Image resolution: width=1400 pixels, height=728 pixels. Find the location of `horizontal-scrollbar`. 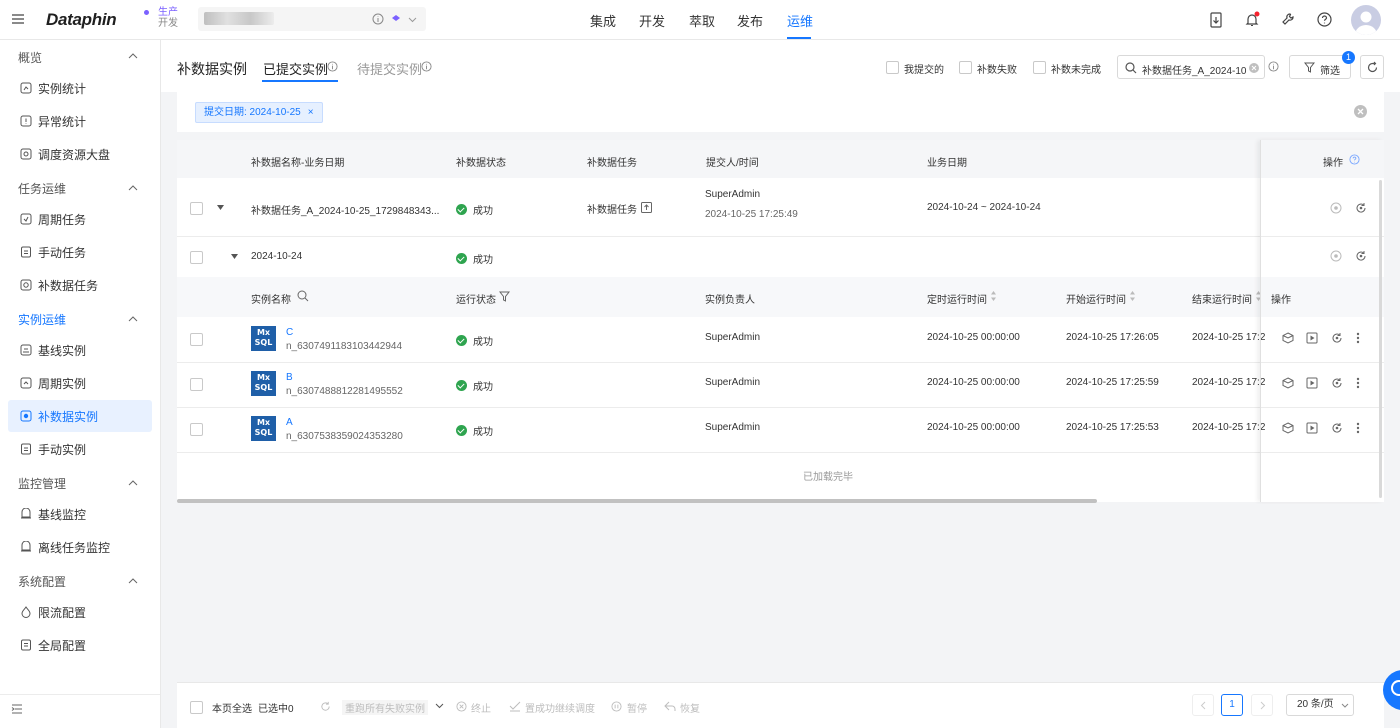

horizontal-scrollbar is located at coordinates (637, 501).